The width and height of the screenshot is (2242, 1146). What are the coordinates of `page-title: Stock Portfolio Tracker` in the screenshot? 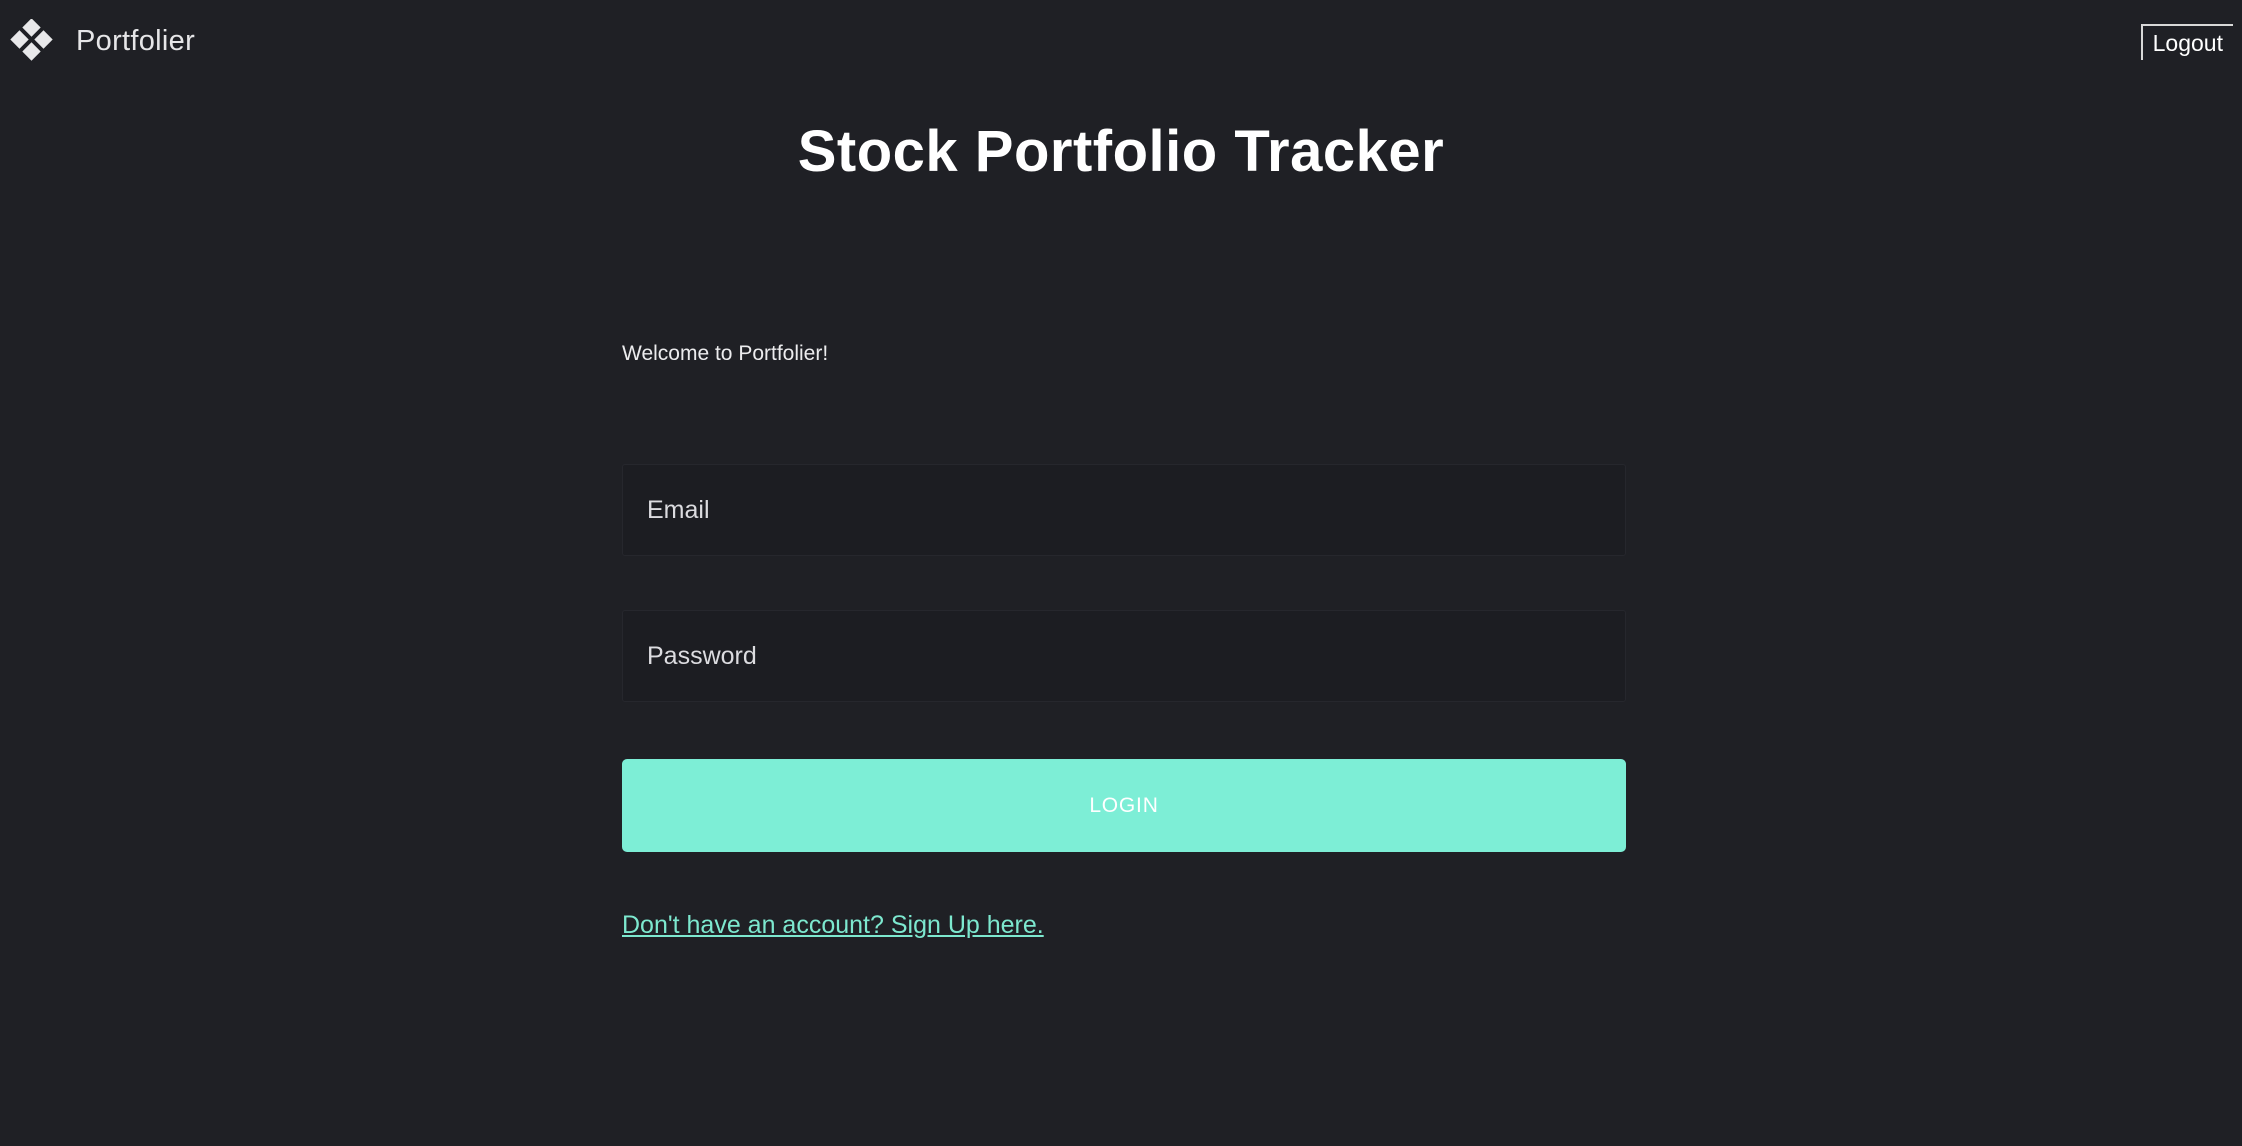 It's located at (1121, 151).